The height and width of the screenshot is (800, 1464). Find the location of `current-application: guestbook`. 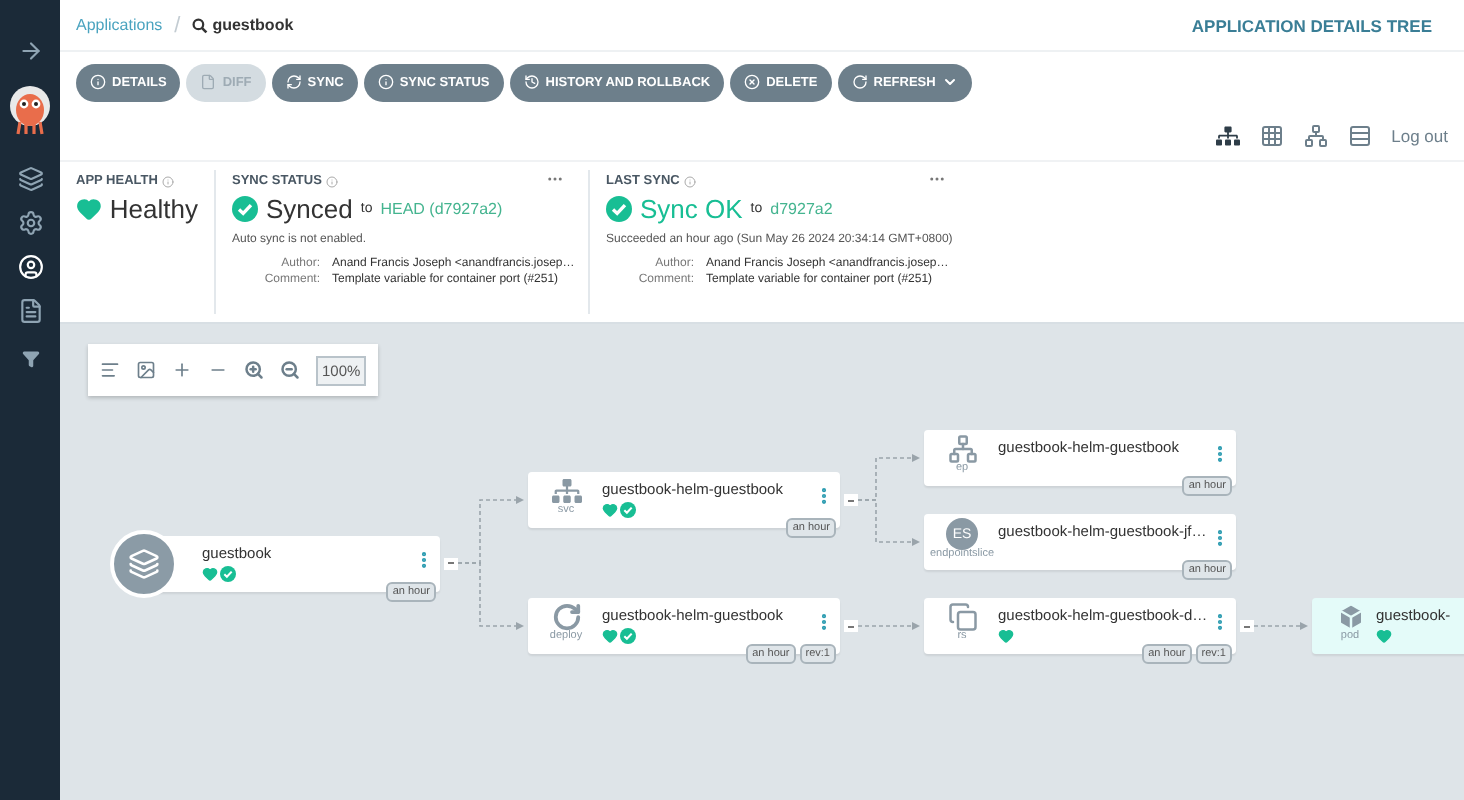

current-application: guestbook is located at coordinates (253, 25).